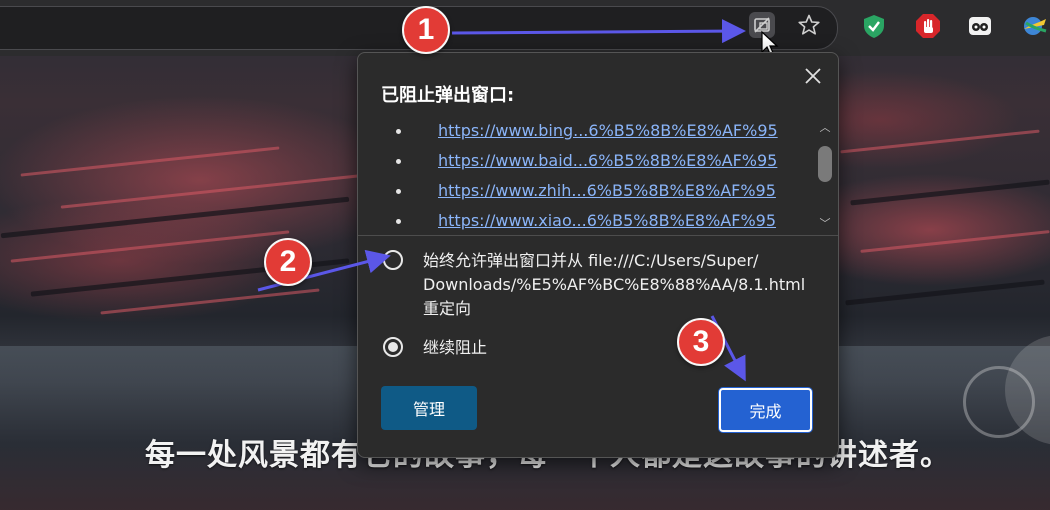  Describe the element at coordinates (809, 25) in the screenshot. I see `star-icon` at that location.